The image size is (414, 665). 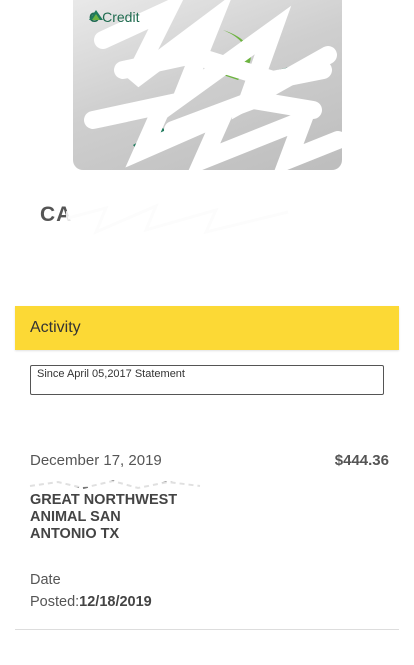 I want to click on account-name-redaction, so click(x=178, y=217).